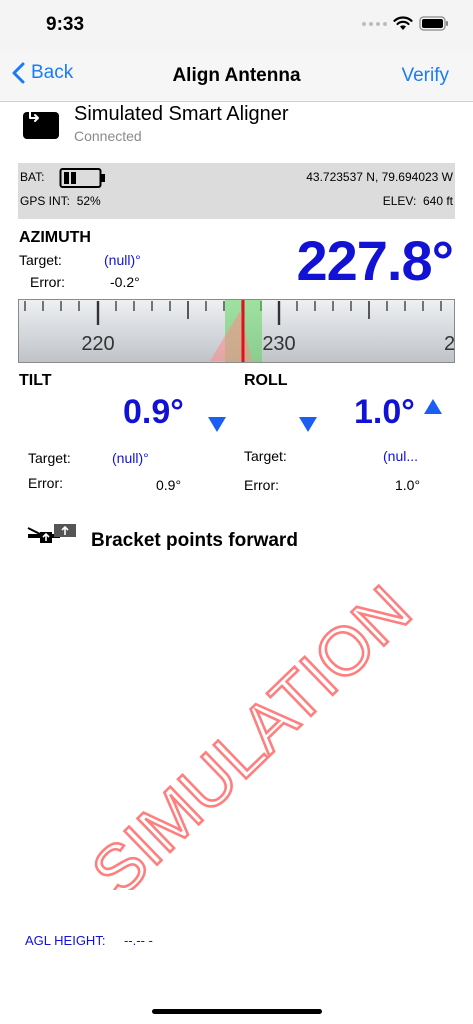  What do you see at coordinates (449, 344) in the screenshot?
I see `scale-label-partial: 2` at bounding box center [449, 344].